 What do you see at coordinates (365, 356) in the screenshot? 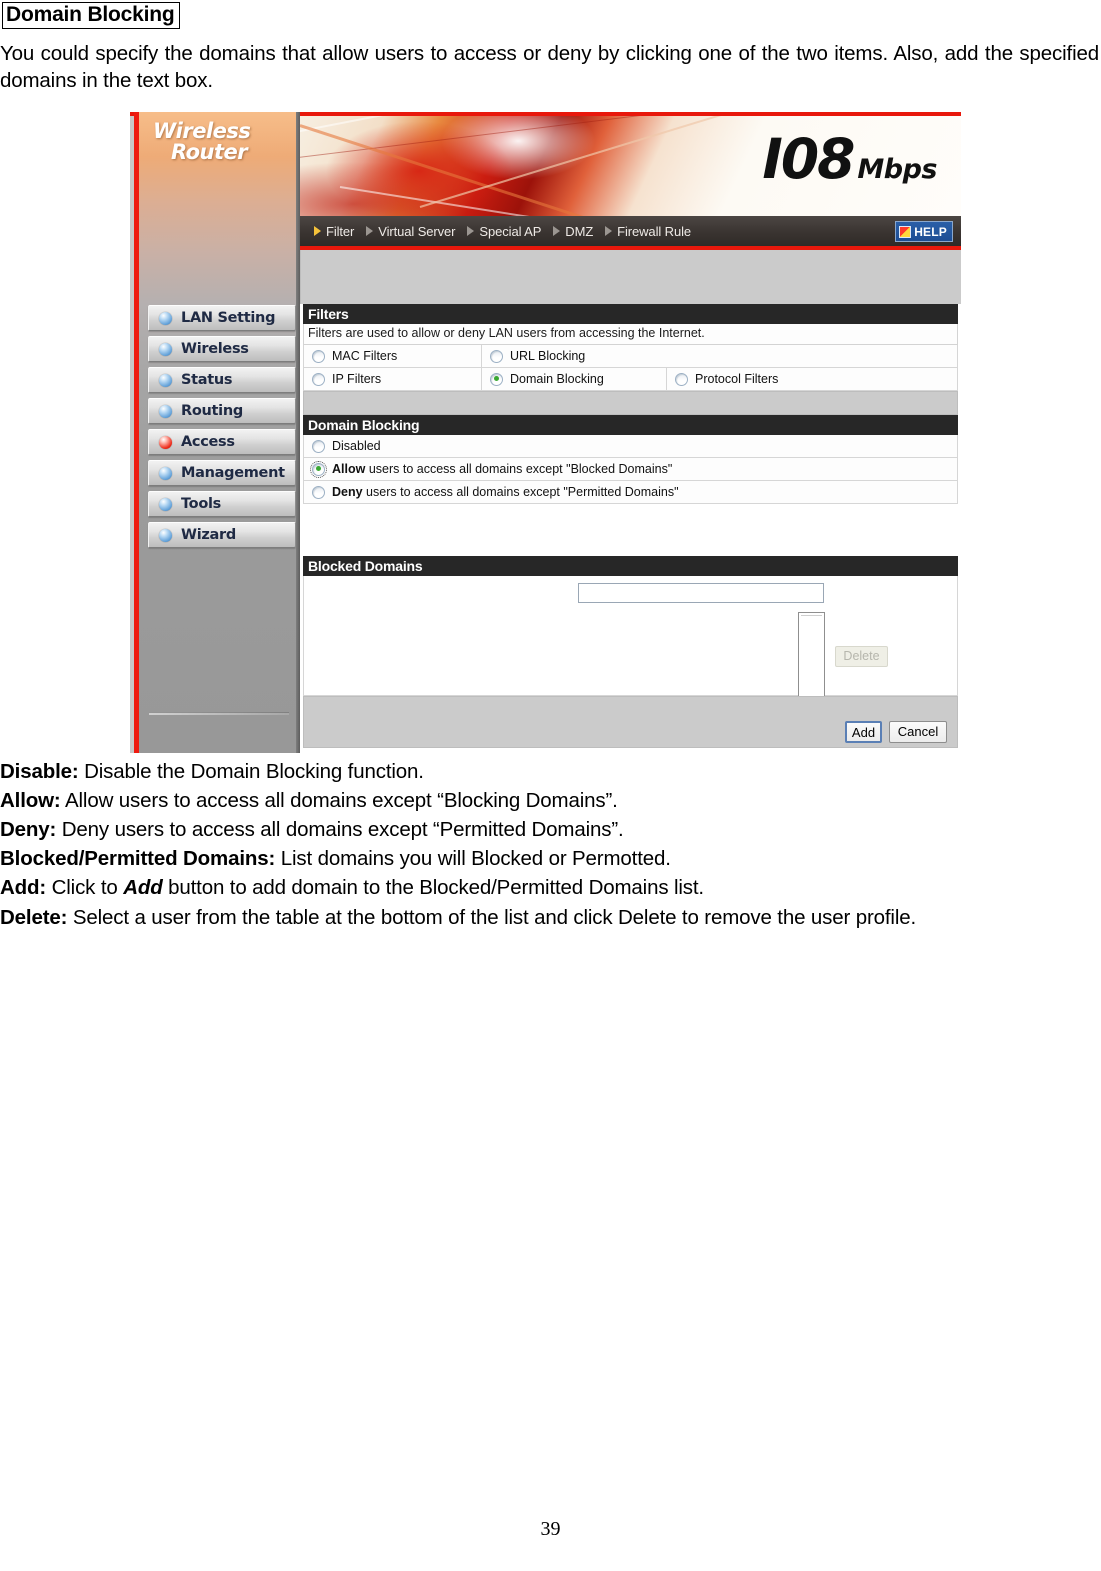
I see `radio-label: MAC Filters` at bounding box center [365, 356].